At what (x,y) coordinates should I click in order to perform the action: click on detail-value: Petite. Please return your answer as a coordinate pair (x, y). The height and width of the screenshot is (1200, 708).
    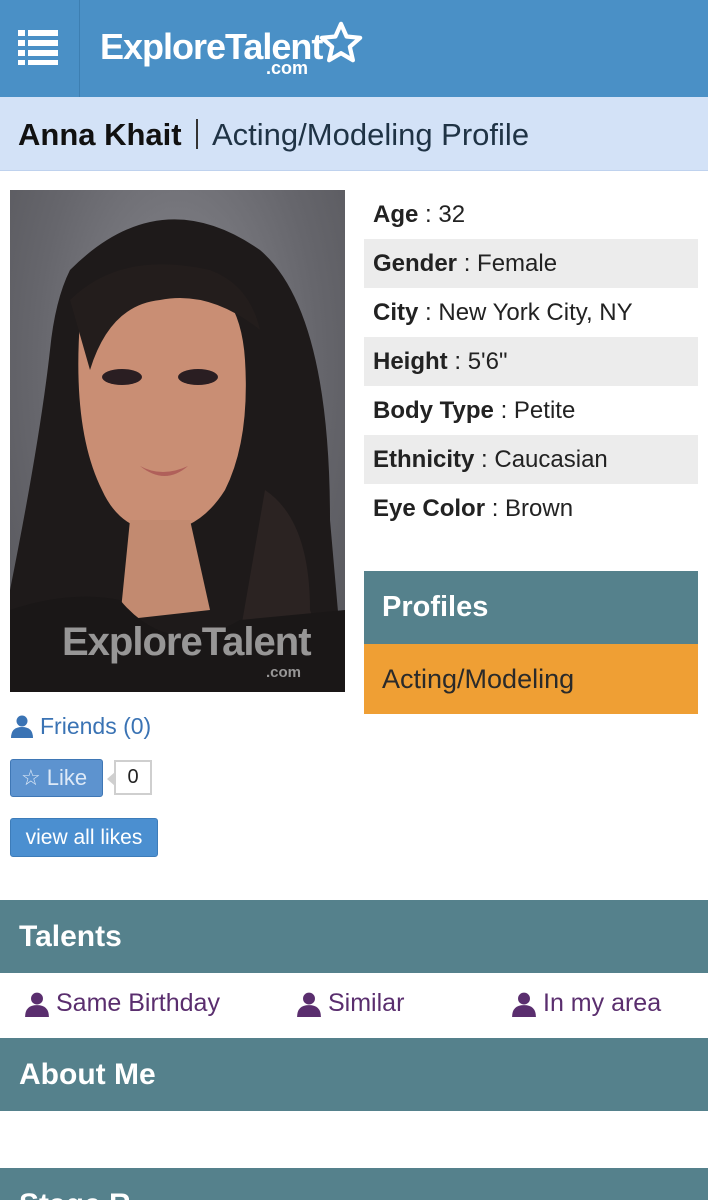
    Looking at the image, I should click on (544, 410).